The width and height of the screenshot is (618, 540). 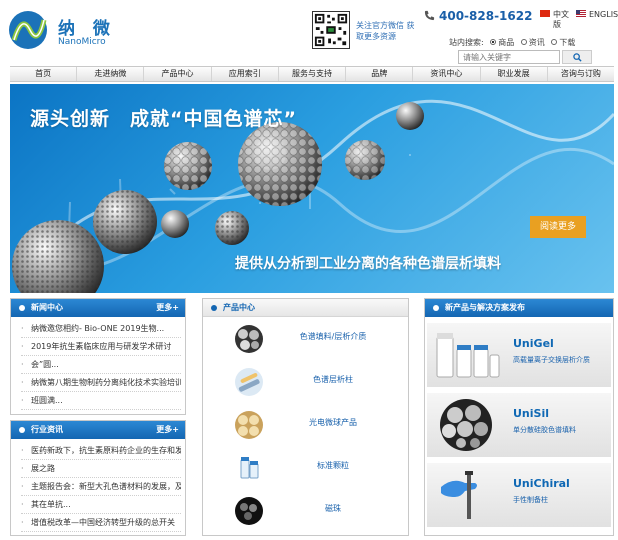 I want to click on product-label: 色谱填料/层析介质, so click(x=333, y=336).